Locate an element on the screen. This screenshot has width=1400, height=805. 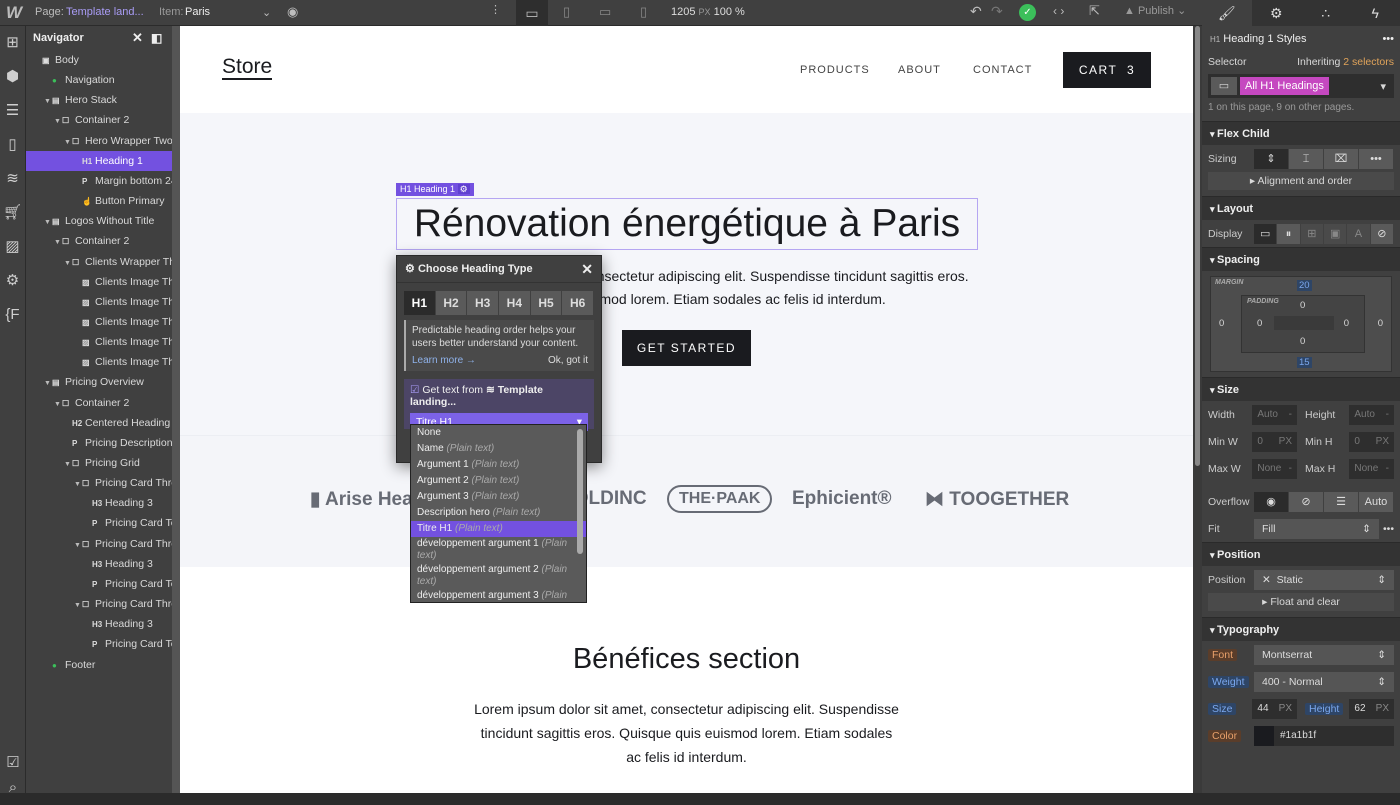
desktop-breakpoint-icon: ▭ is located at coordinates (532, 13).